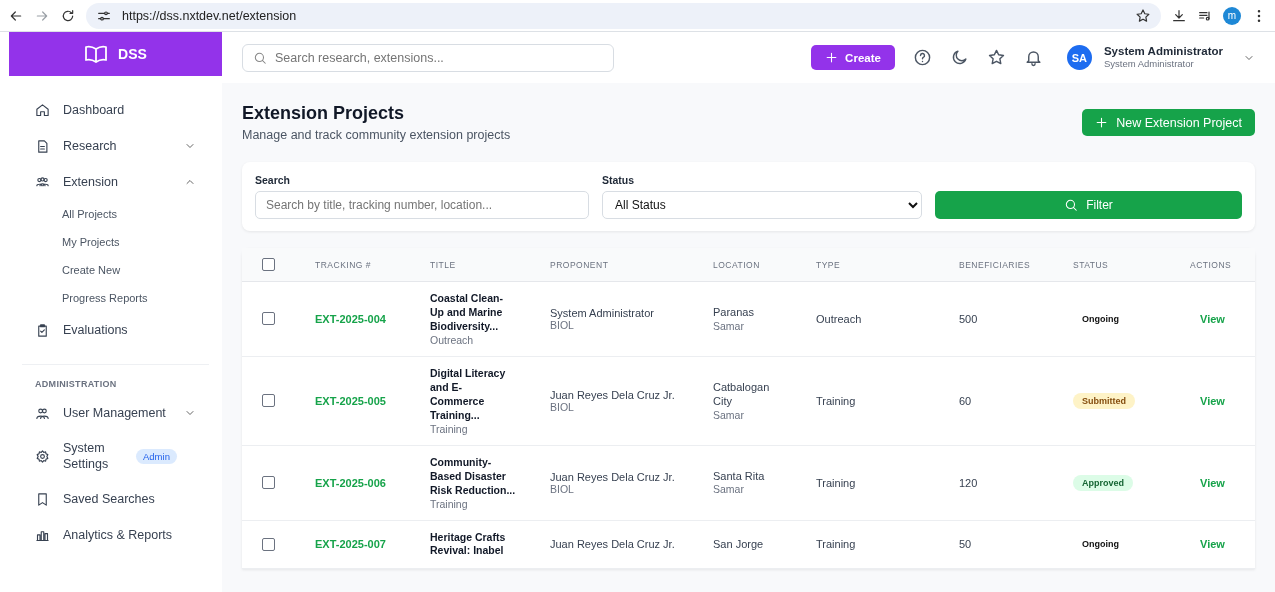  Describe the element at coordinates (1091, 264) in the screenshot. I see `column-header: STATUS` at that location.